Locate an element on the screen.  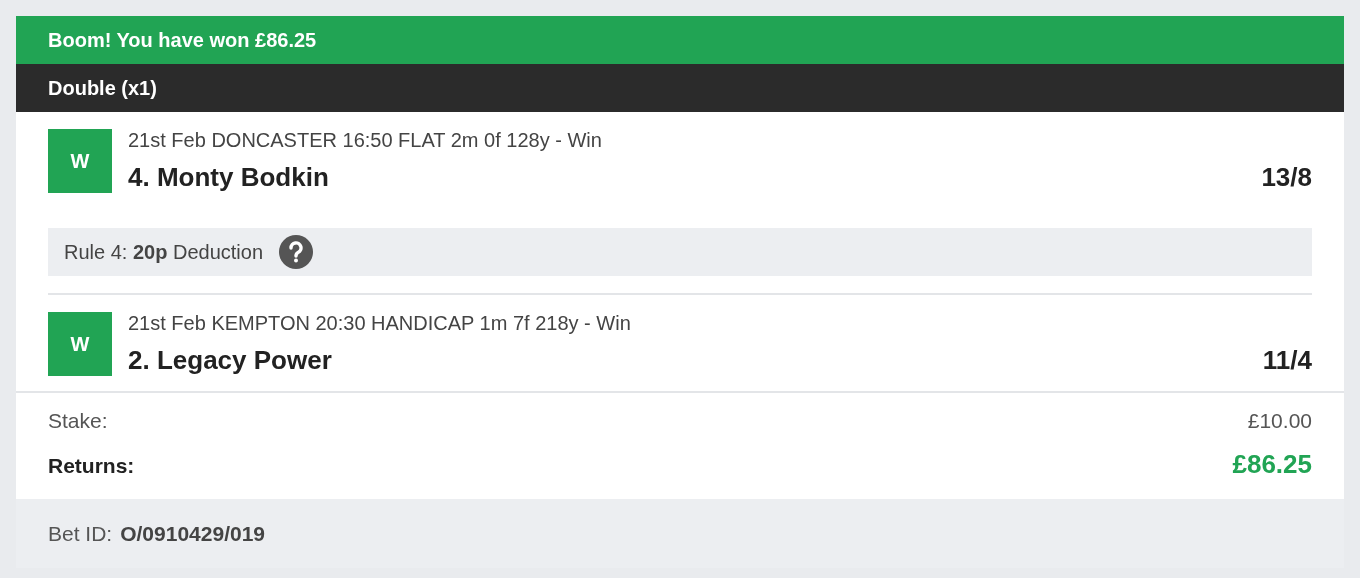
rule4-text: Rule 4: 20p Deduction is located at coordinates (164, 252).